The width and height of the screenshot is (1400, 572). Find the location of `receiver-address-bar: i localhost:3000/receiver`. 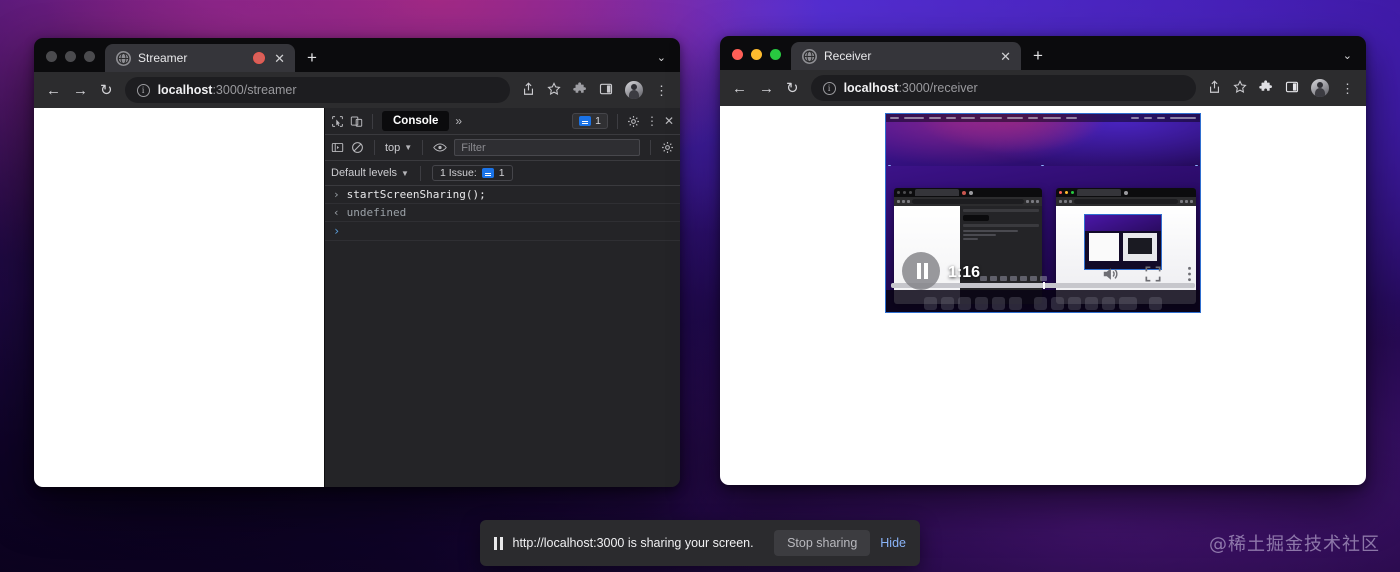

receiver-address-bar: i localhost:3000/receiver is located at coordinates (1003, 88).